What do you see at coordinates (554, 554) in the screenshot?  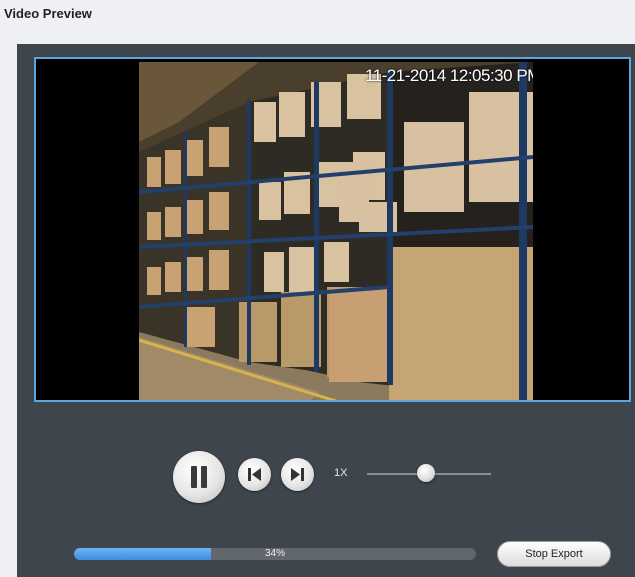 I see `stop-export-button: Stop Export` at bounding box center [554, 554].